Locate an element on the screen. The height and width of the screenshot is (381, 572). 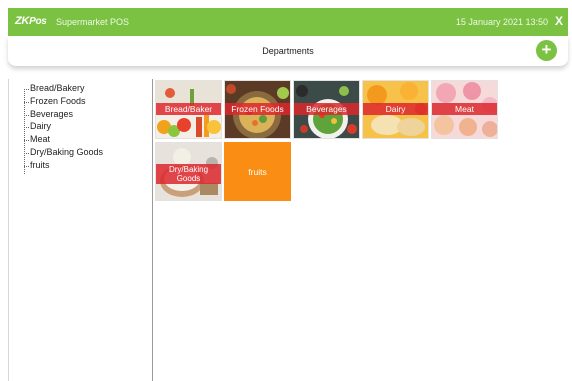
department-tile-meat: Meat is located at coordinates (464, 109).